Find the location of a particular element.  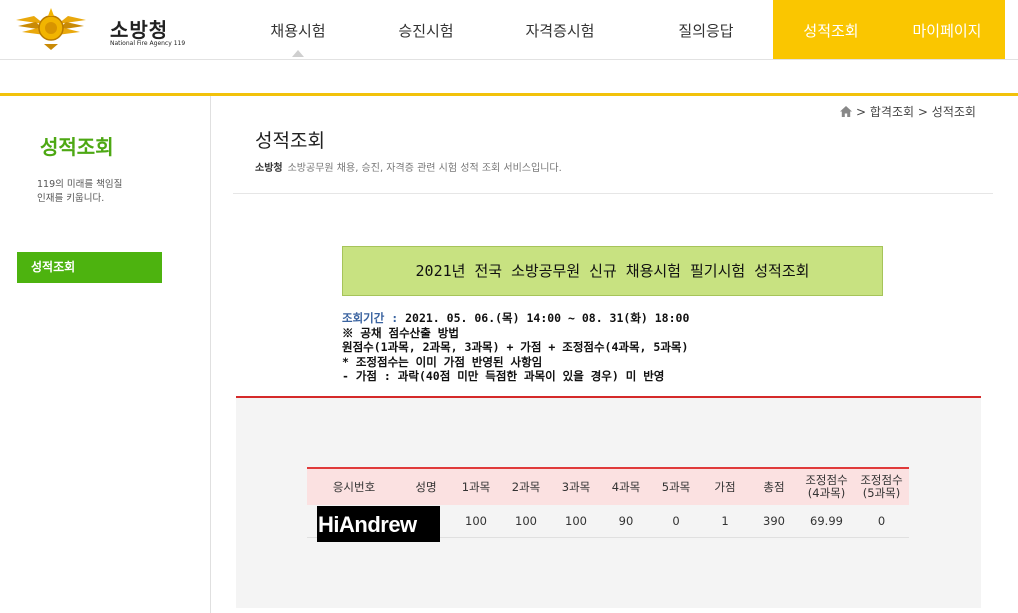

cell-adjusted-subject4: 69.99 is located at coordinates (826, 521).